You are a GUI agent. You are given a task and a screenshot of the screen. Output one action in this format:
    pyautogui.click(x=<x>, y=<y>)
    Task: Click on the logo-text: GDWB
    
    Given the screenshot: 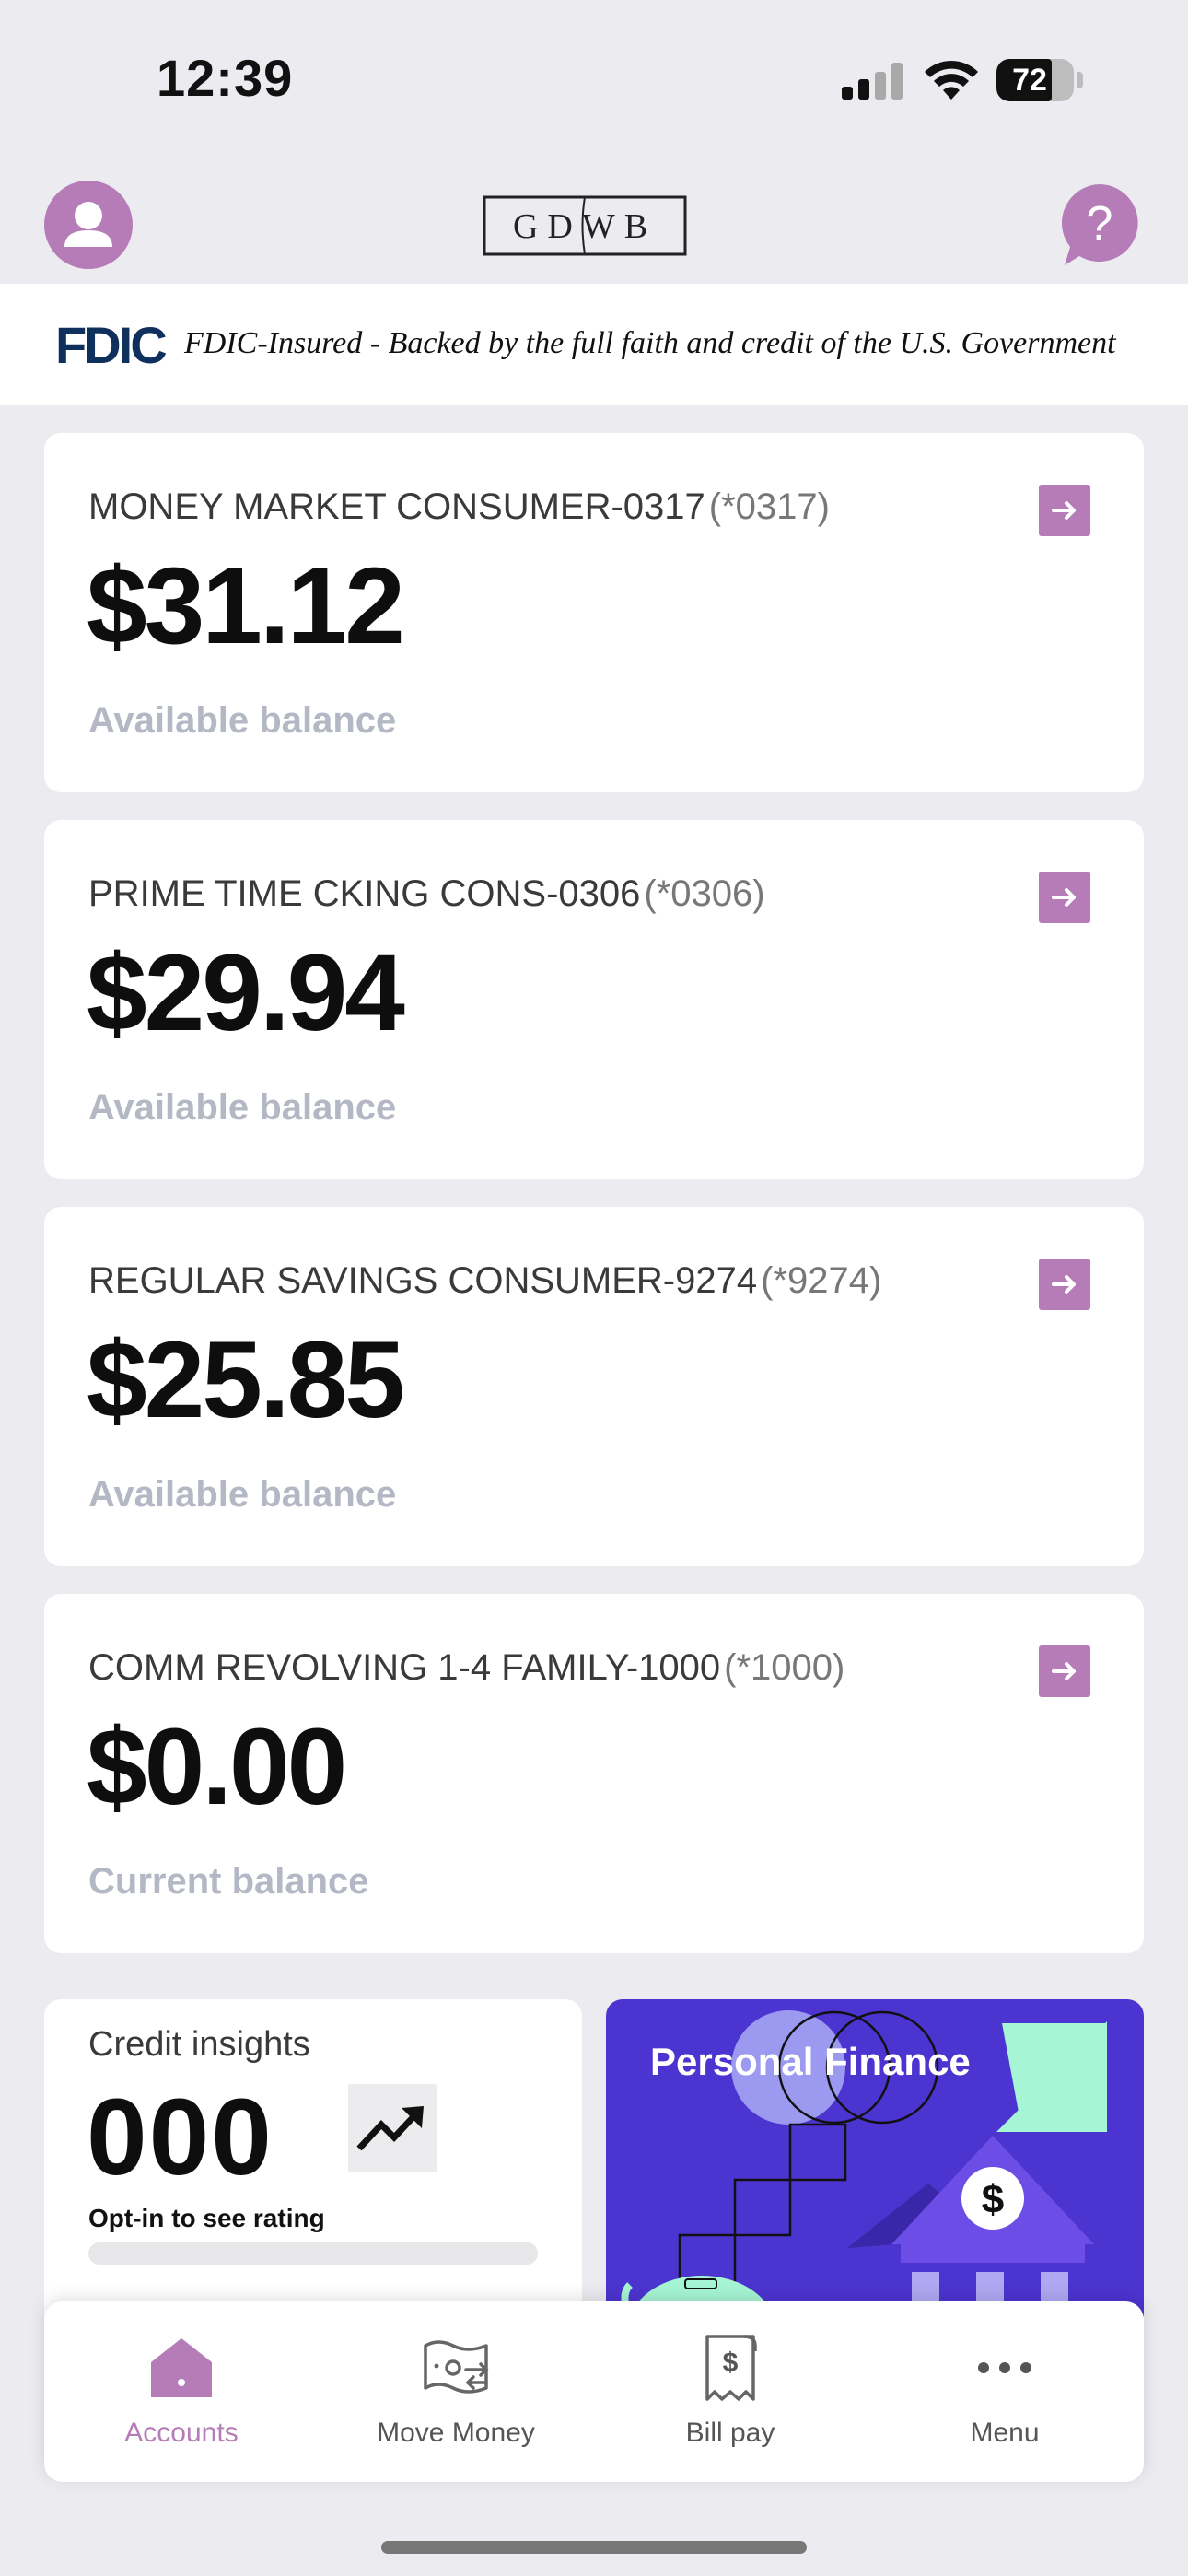 What is the action you would take?
    pyautogui.click(x=585, y=227)
    